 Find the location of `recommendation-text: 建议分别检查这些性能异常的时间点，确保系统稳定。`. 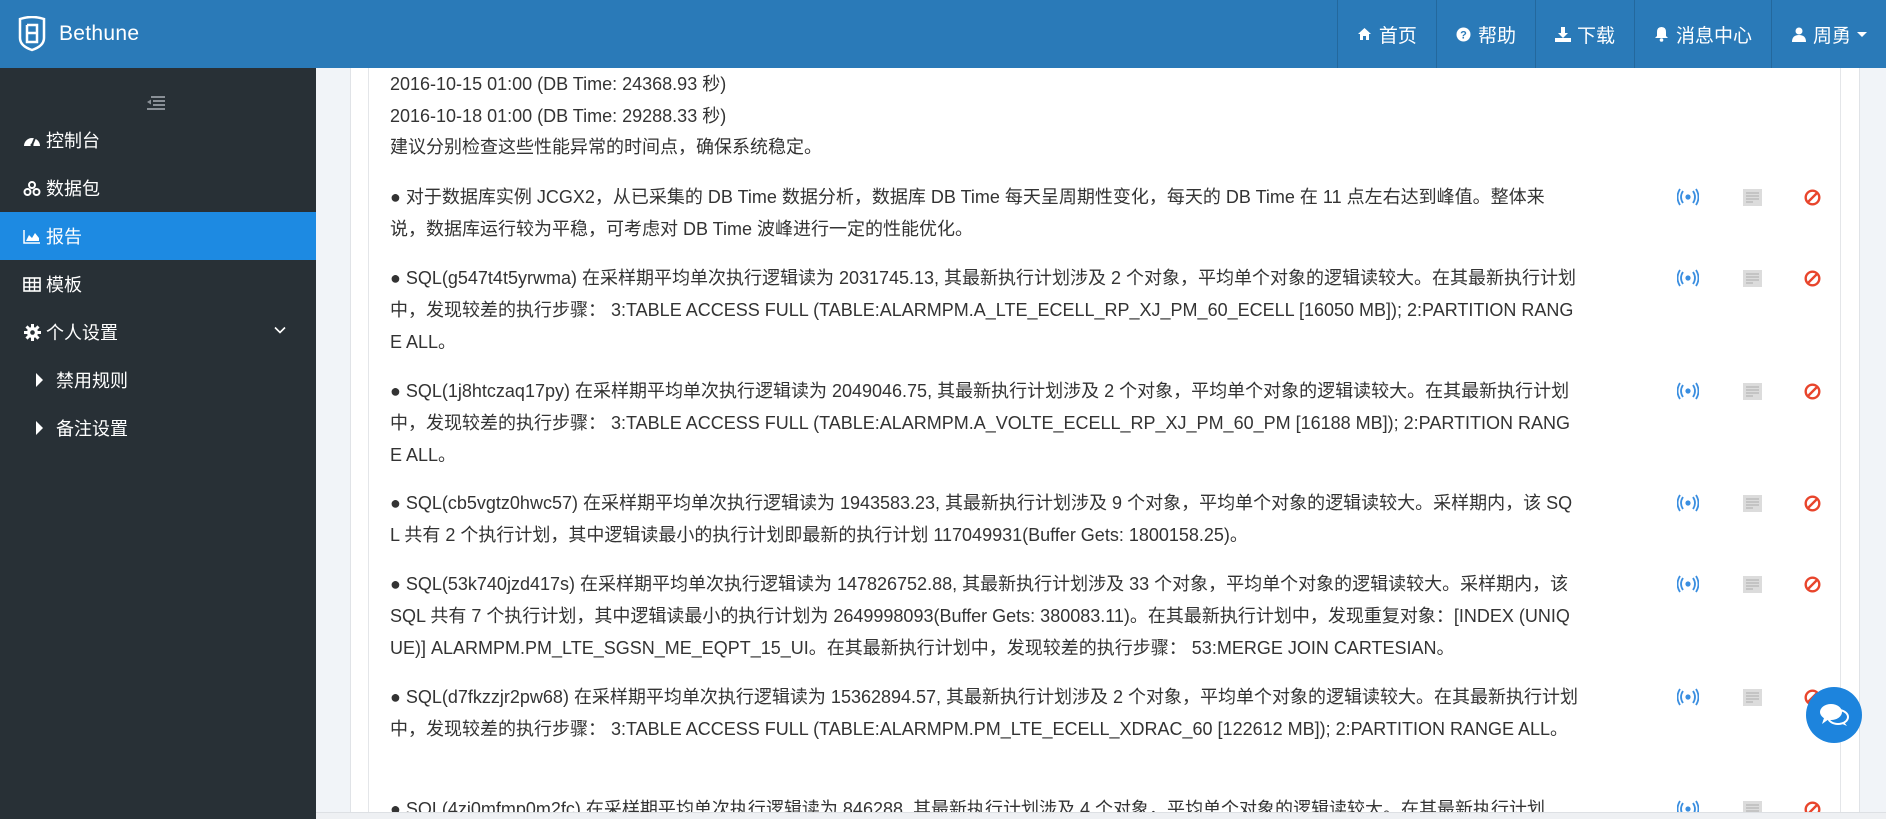

recommendation-text: 建议分别检查这些性能异常的时间点，确保系统稳定。 is located at coordinates (606, 147).